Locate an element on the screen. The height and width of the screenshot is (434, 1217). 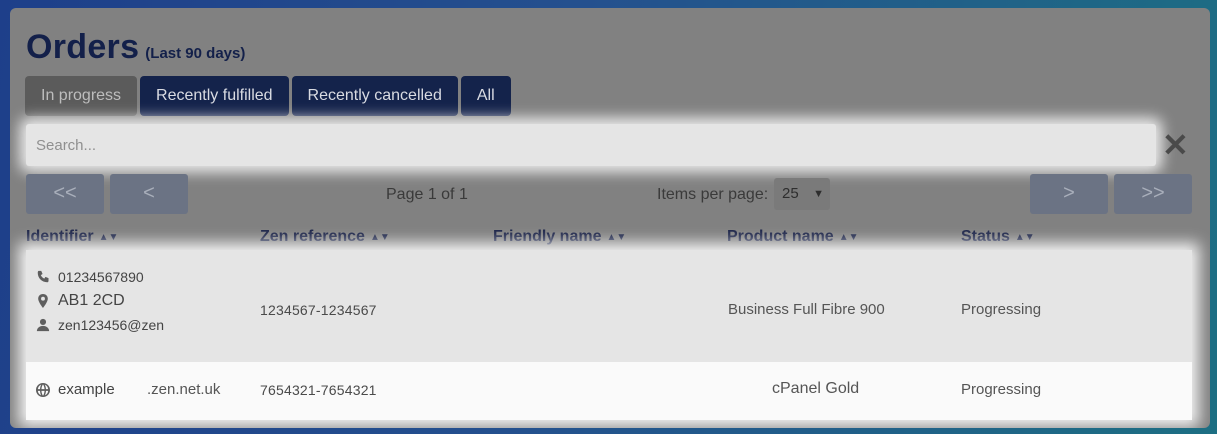
search-input is located at coordinates (591, 145).